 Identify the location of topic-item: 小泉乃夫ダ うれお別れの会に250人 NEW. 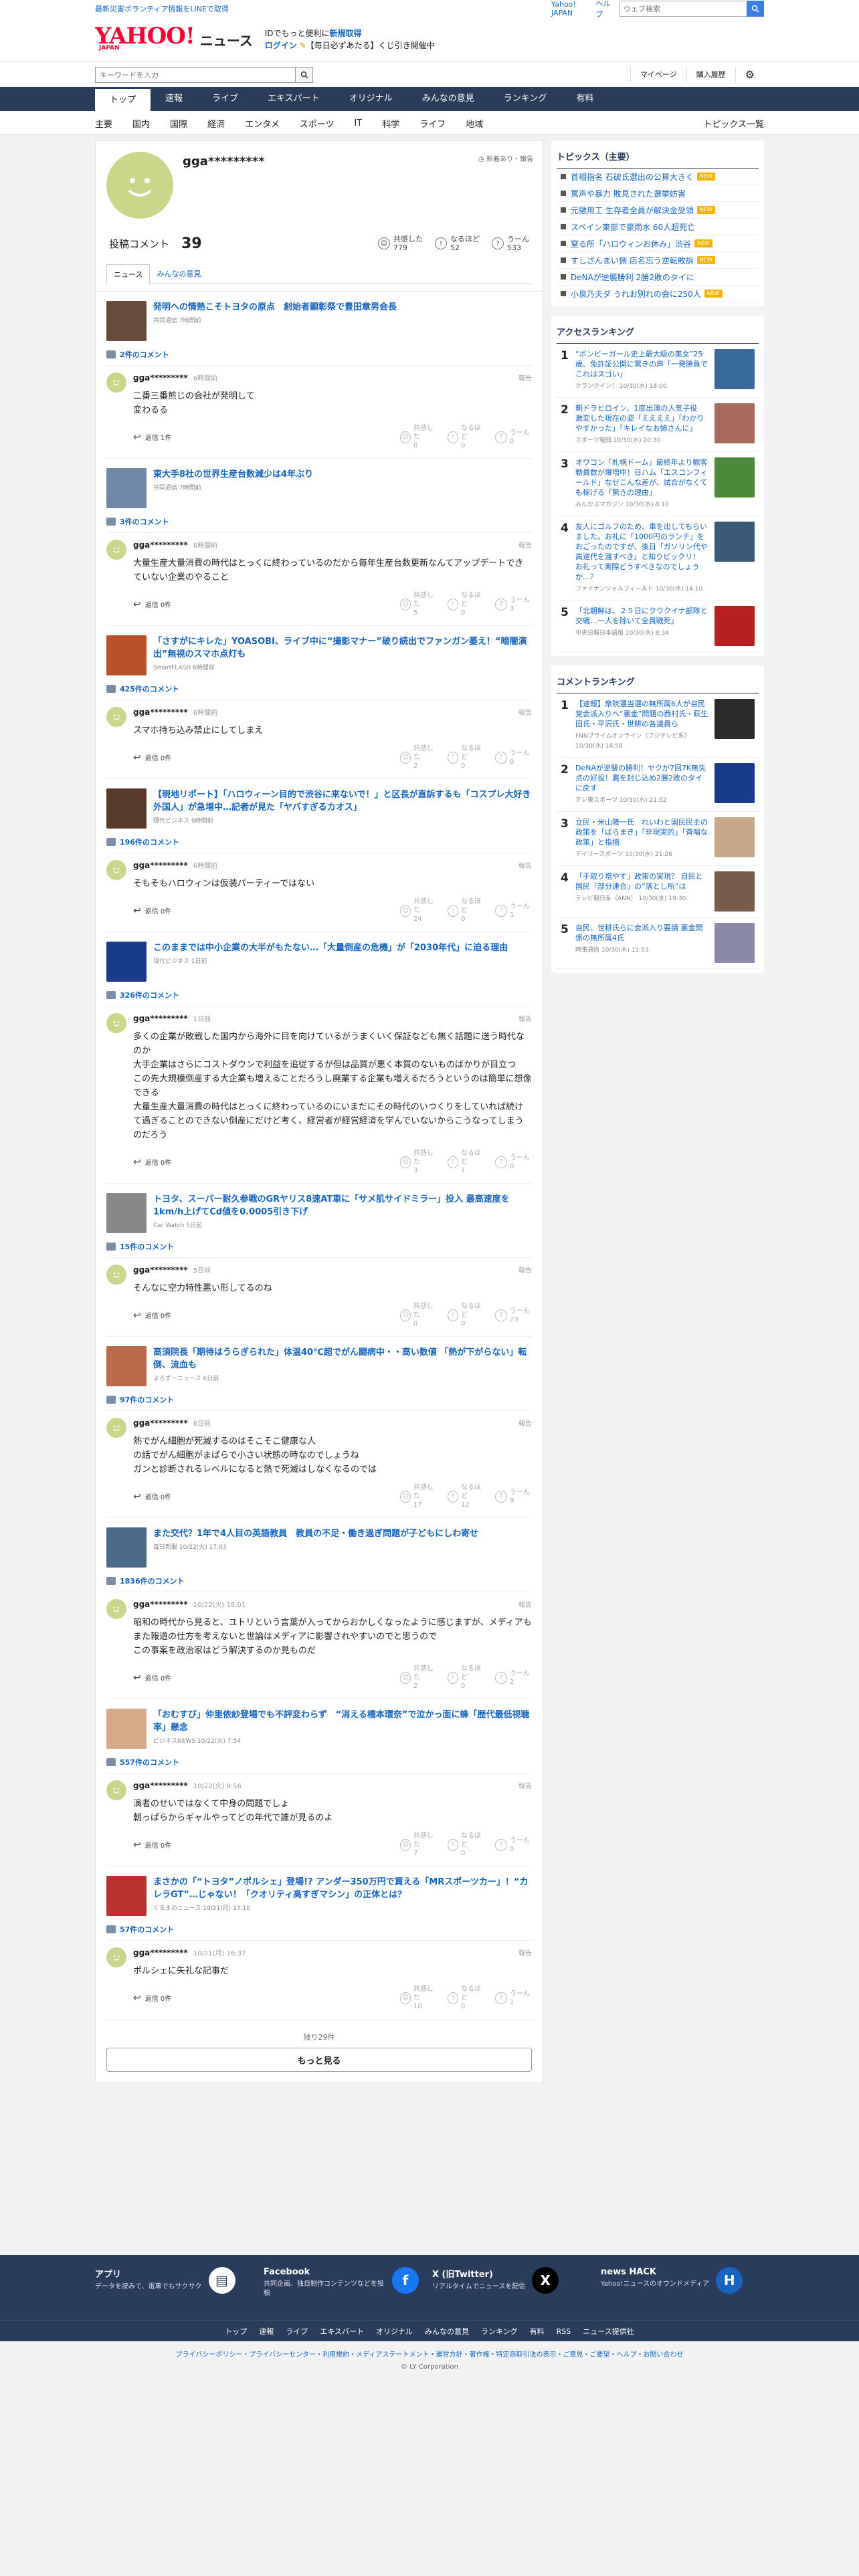
(658, 294).